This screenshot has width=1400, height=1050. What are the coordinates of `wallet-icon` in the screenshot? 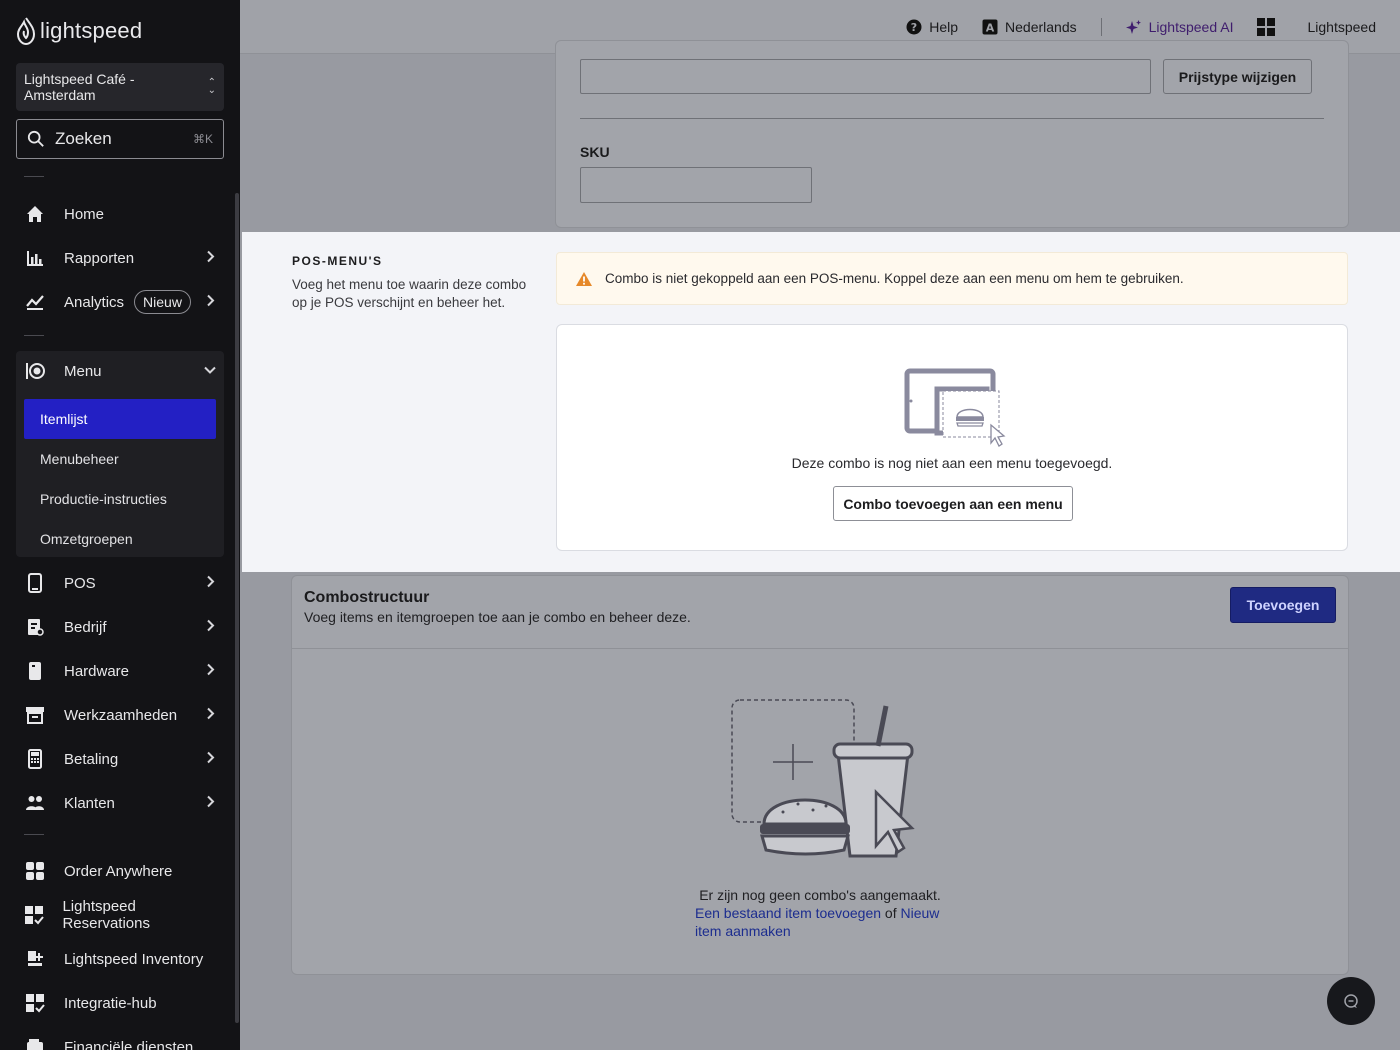 It's located at (35, 1043).